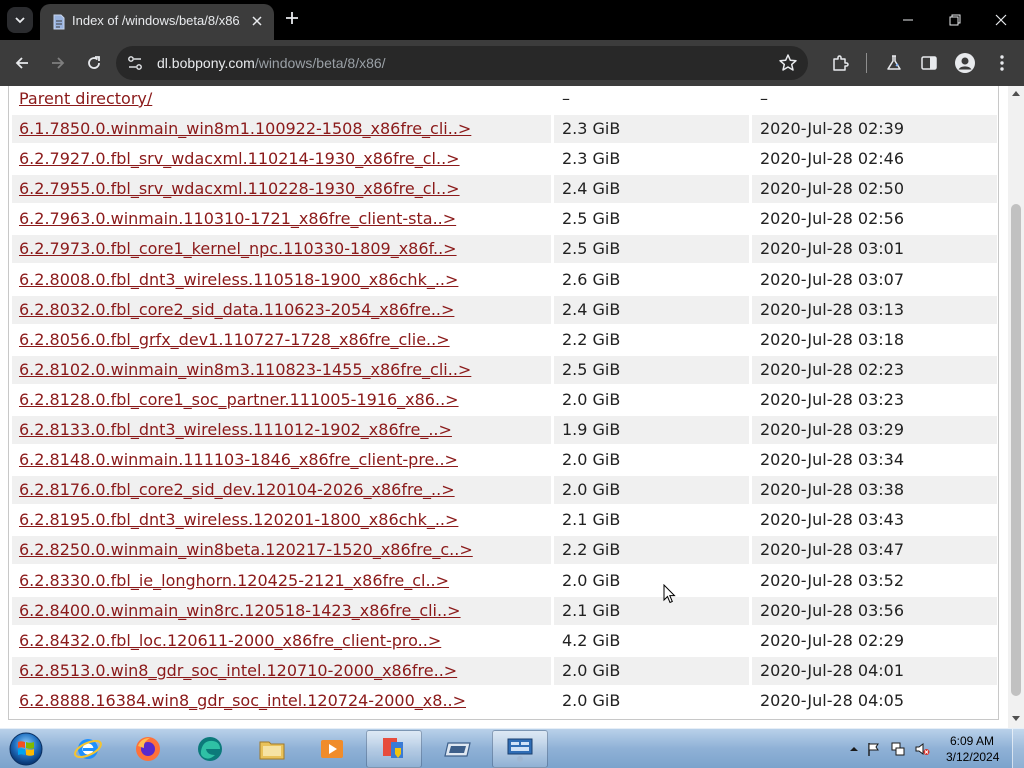 This screenshot has height=768, width=1024. What do you see at coordinates (462, 63) in the screenshot?
I see `address-bar: dl.bobpony.com/windows/beta/8/x86/` at bounding box center [462, 63].